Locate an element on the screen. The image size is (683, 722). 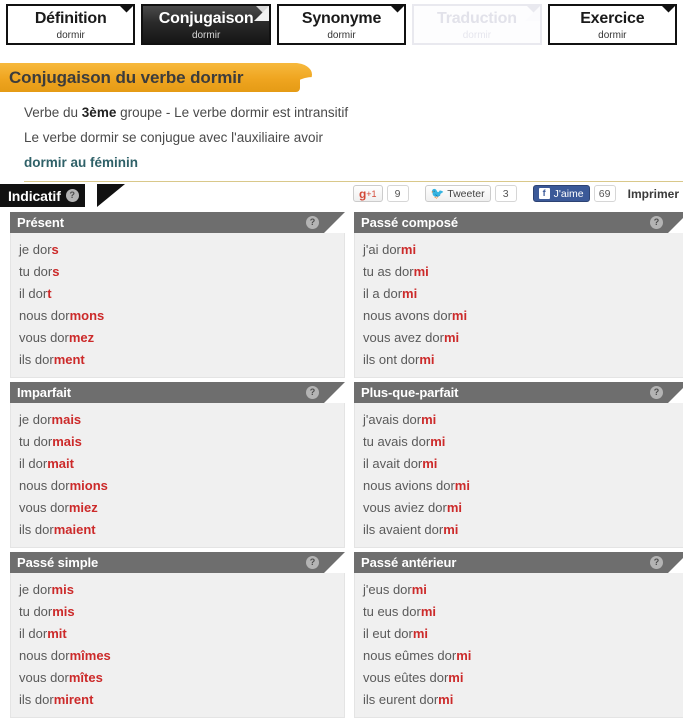
divider is located at coordinates (353, 181).